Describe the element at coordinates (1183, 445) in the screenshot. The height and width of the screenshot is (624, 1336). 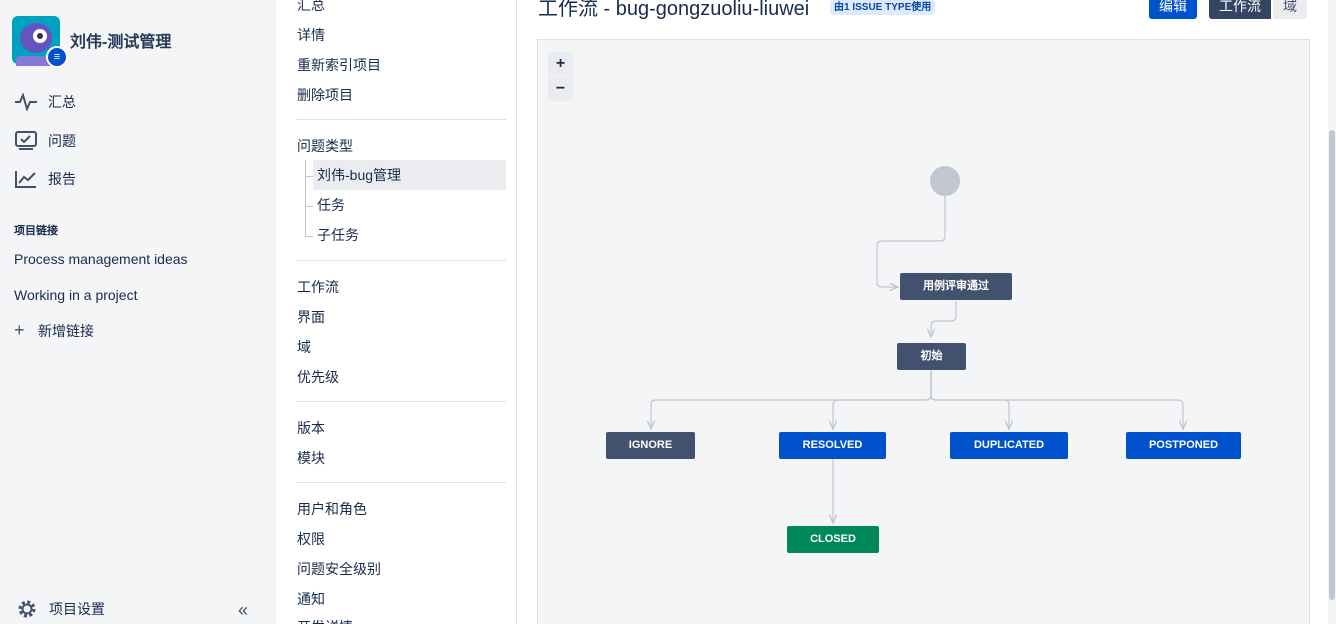
I see `workflow-node-postponed: POSTPONED` at that location.